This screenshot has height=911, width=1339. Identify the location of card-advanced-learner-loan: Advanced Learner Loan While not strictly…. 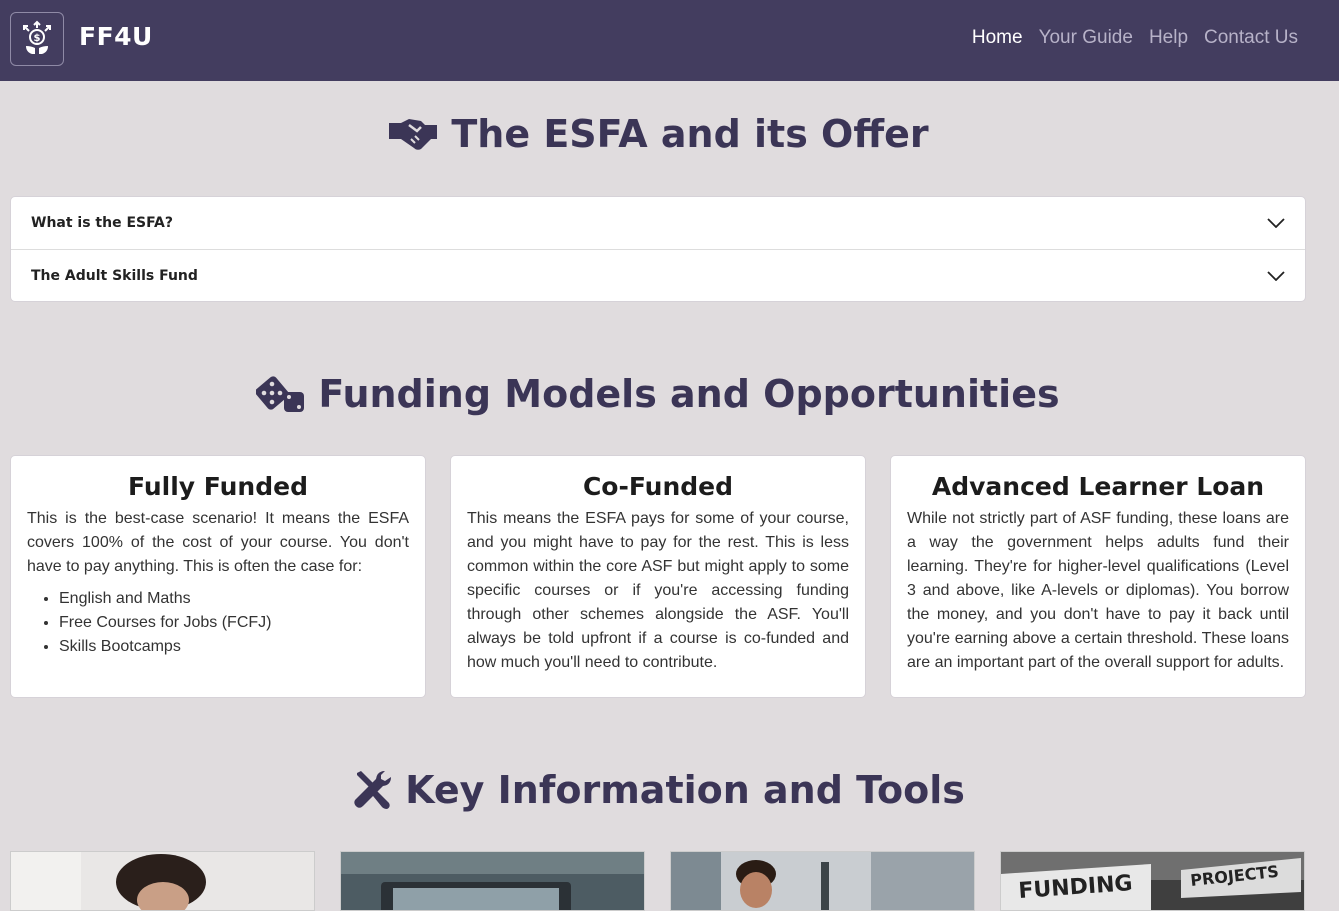
(1098, 576).